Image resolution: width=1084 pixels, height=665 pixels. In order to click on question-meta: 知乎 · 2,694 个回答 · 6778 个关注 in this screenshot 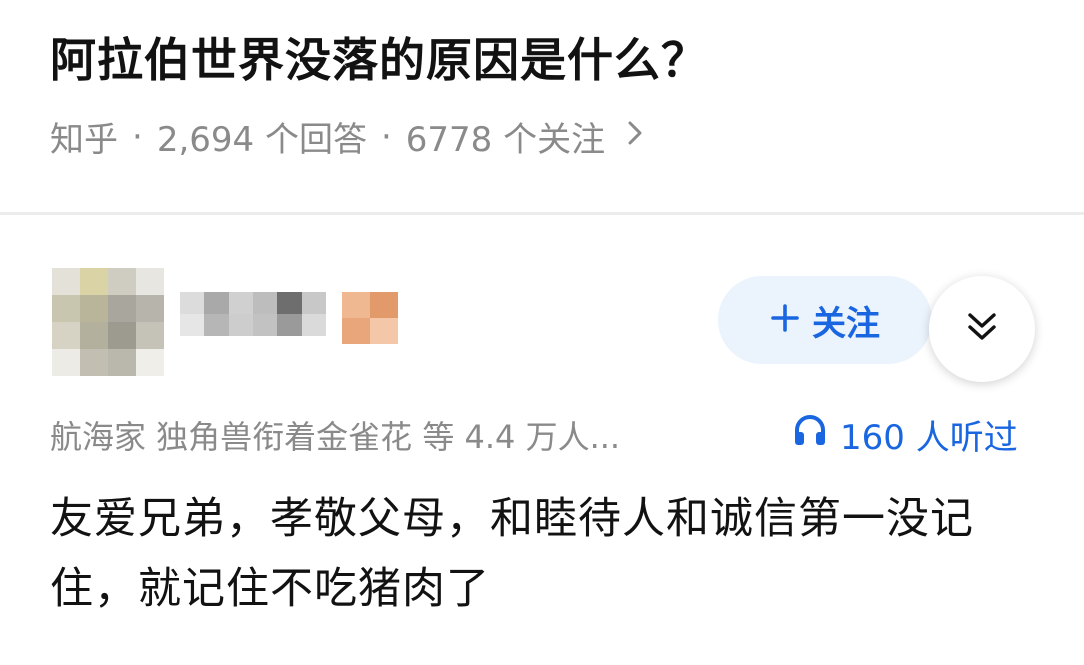, I will do `click(346, 136)`.